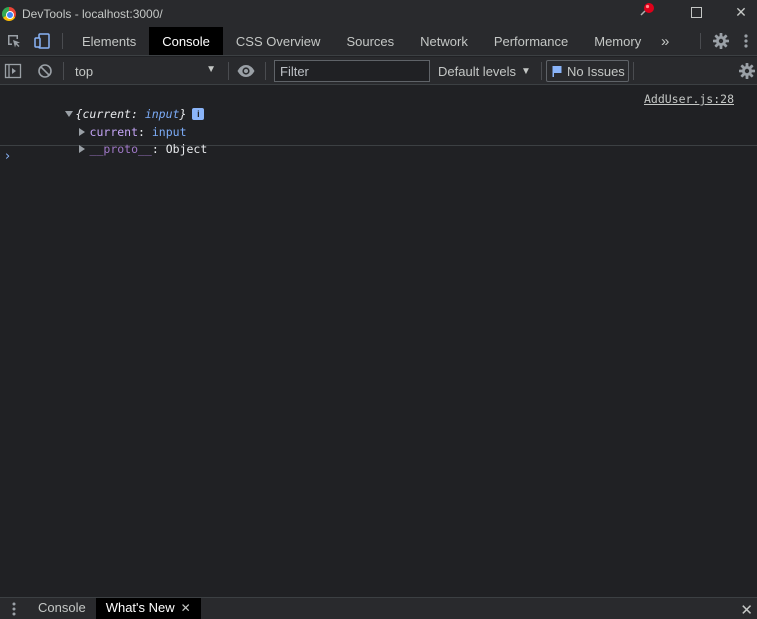  What do you see at coordinates (617, 41) in the screenshot?
I see `tab-memory: Memory` at bounding box center [617, 41].